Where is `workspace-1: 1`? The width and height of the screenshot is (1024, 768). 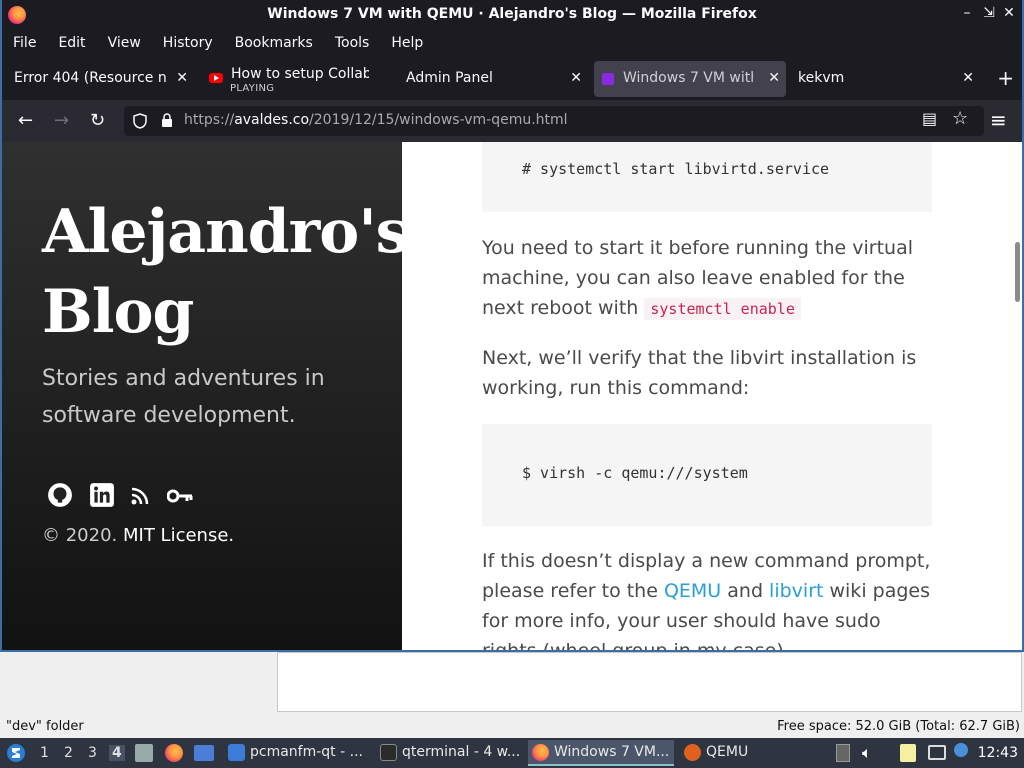 workspace-1: 1 is located at coordinates (44, 753).